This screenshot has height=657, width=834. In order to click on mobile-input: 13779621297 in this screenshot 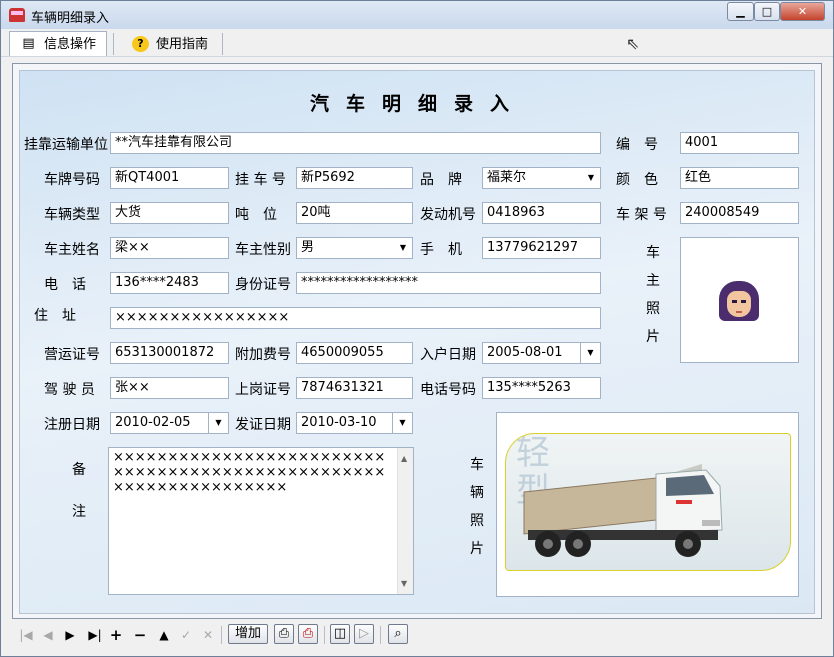, I will do `click(541, 248)`.